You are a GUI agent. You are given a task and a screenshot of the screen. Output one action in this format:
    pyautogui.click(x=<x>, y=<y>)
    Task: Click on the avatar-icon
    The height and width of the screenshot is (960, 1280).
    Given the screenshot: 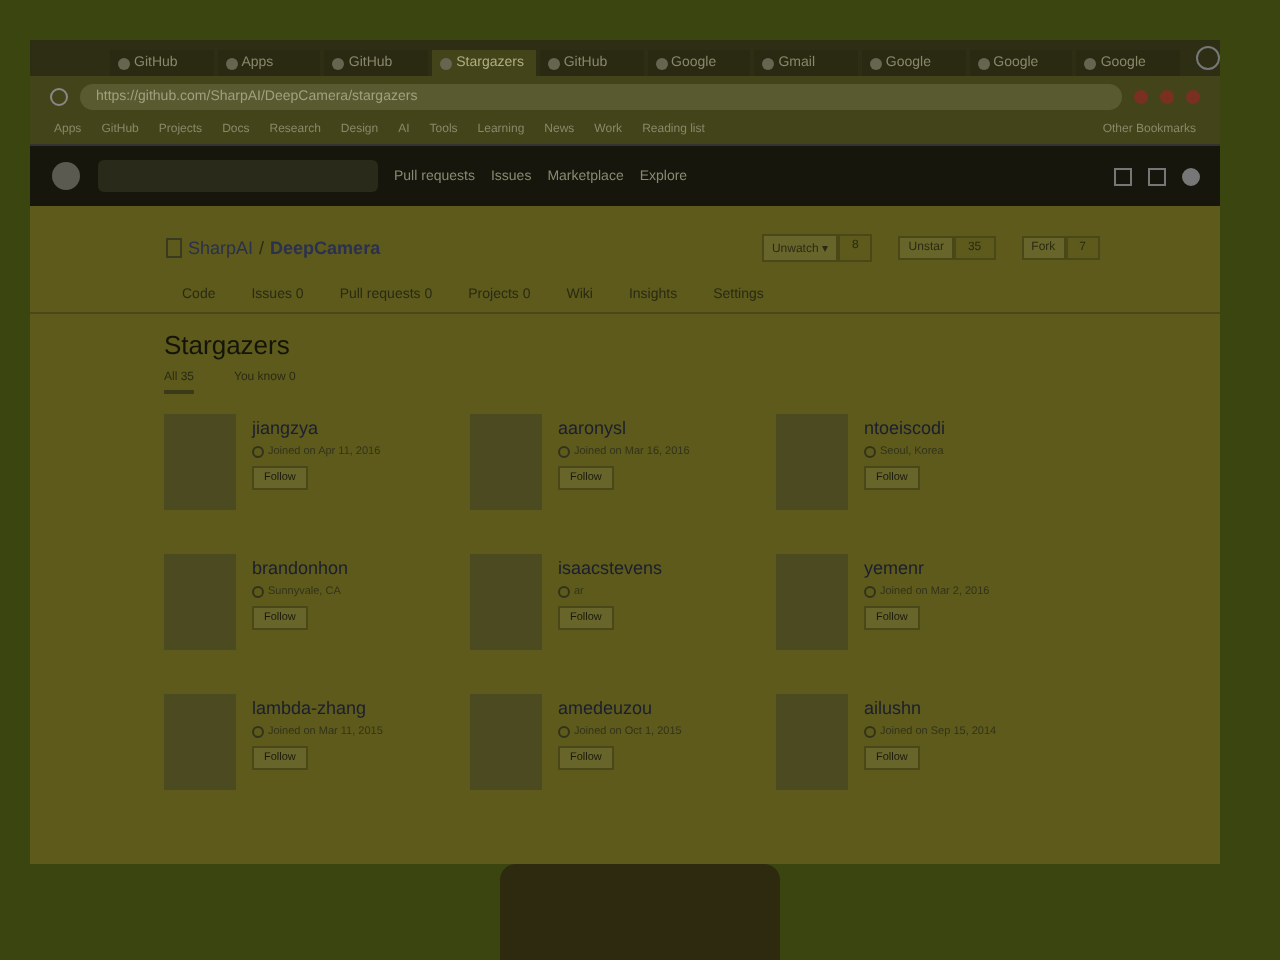 What is the action you would take?
    pyautogui.click(x=1191, y=176)
    